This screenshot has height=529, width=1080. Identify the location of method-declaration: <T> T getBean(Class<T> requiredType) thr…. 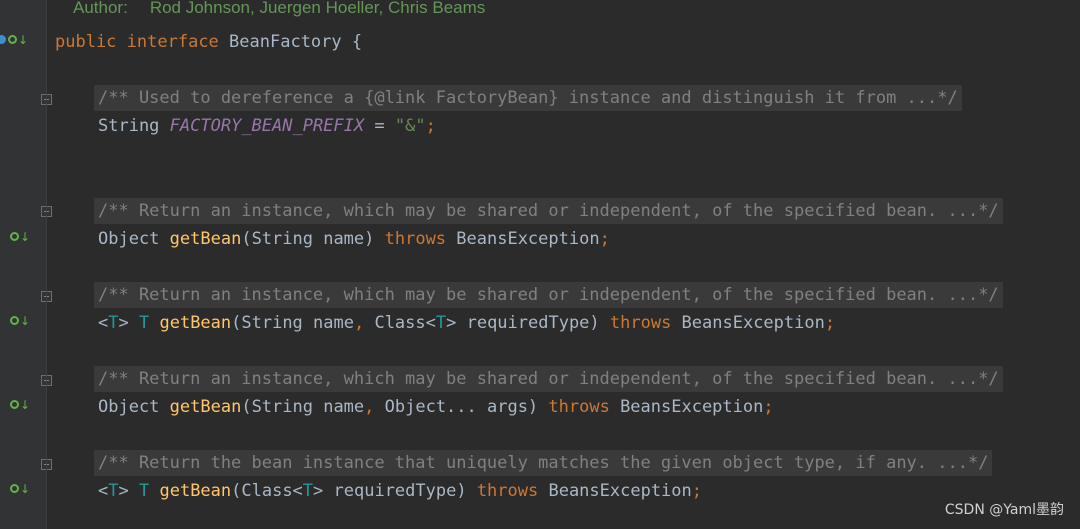
(400, 491).